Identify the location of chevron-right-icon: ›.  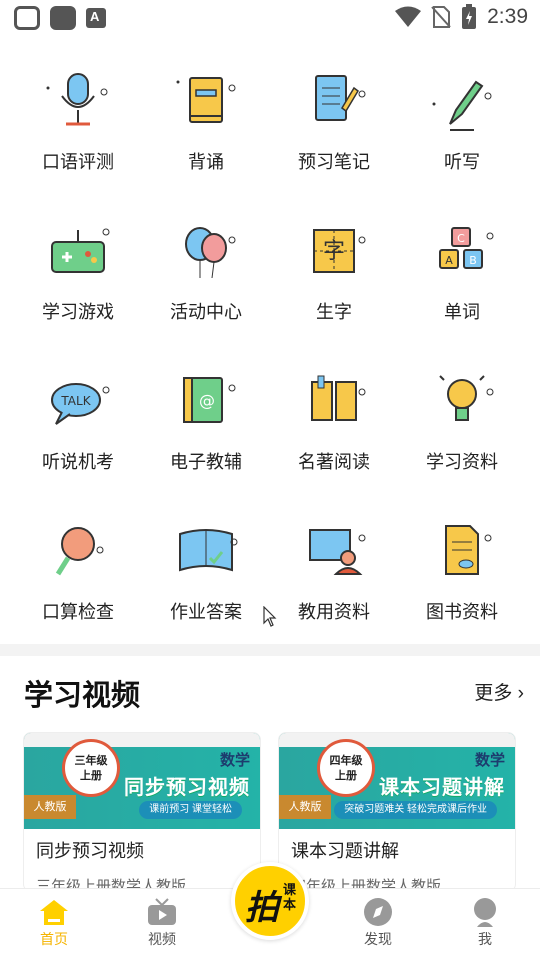
(520, 693).